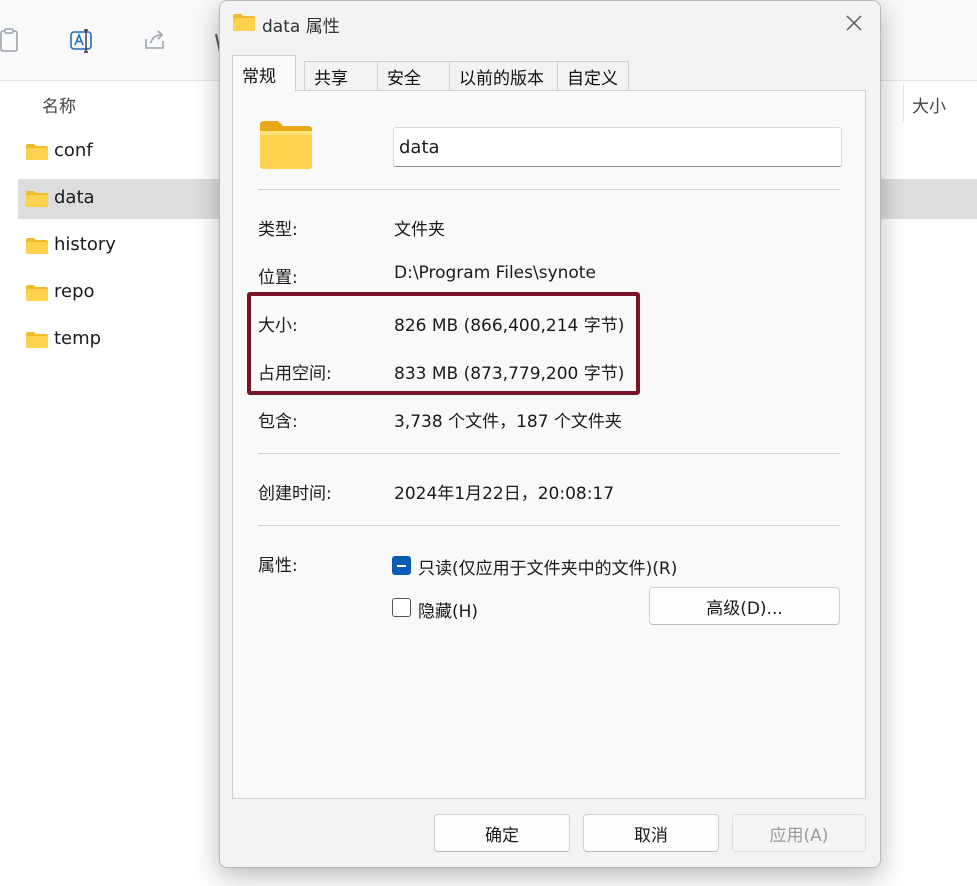  What do you see at coordinates (617, 147) in the screenshot?
I see `folder-name-input` at bounding box center [617, 147].